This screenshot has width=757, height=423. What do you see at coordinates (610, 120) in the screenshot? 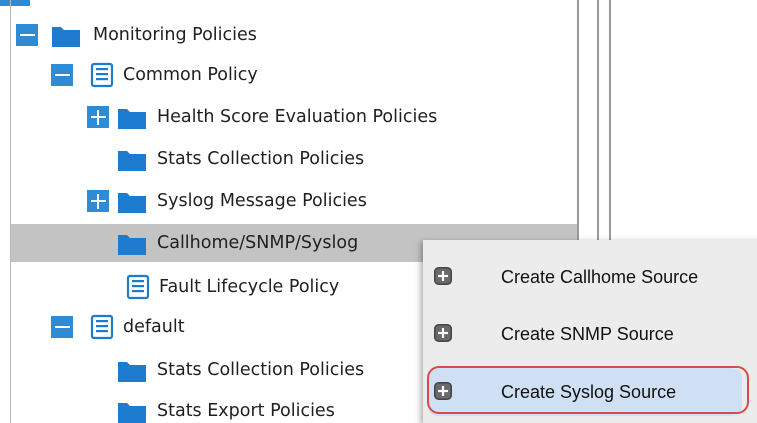
I see `splitter-right-line` at bounding box center [610, 120].